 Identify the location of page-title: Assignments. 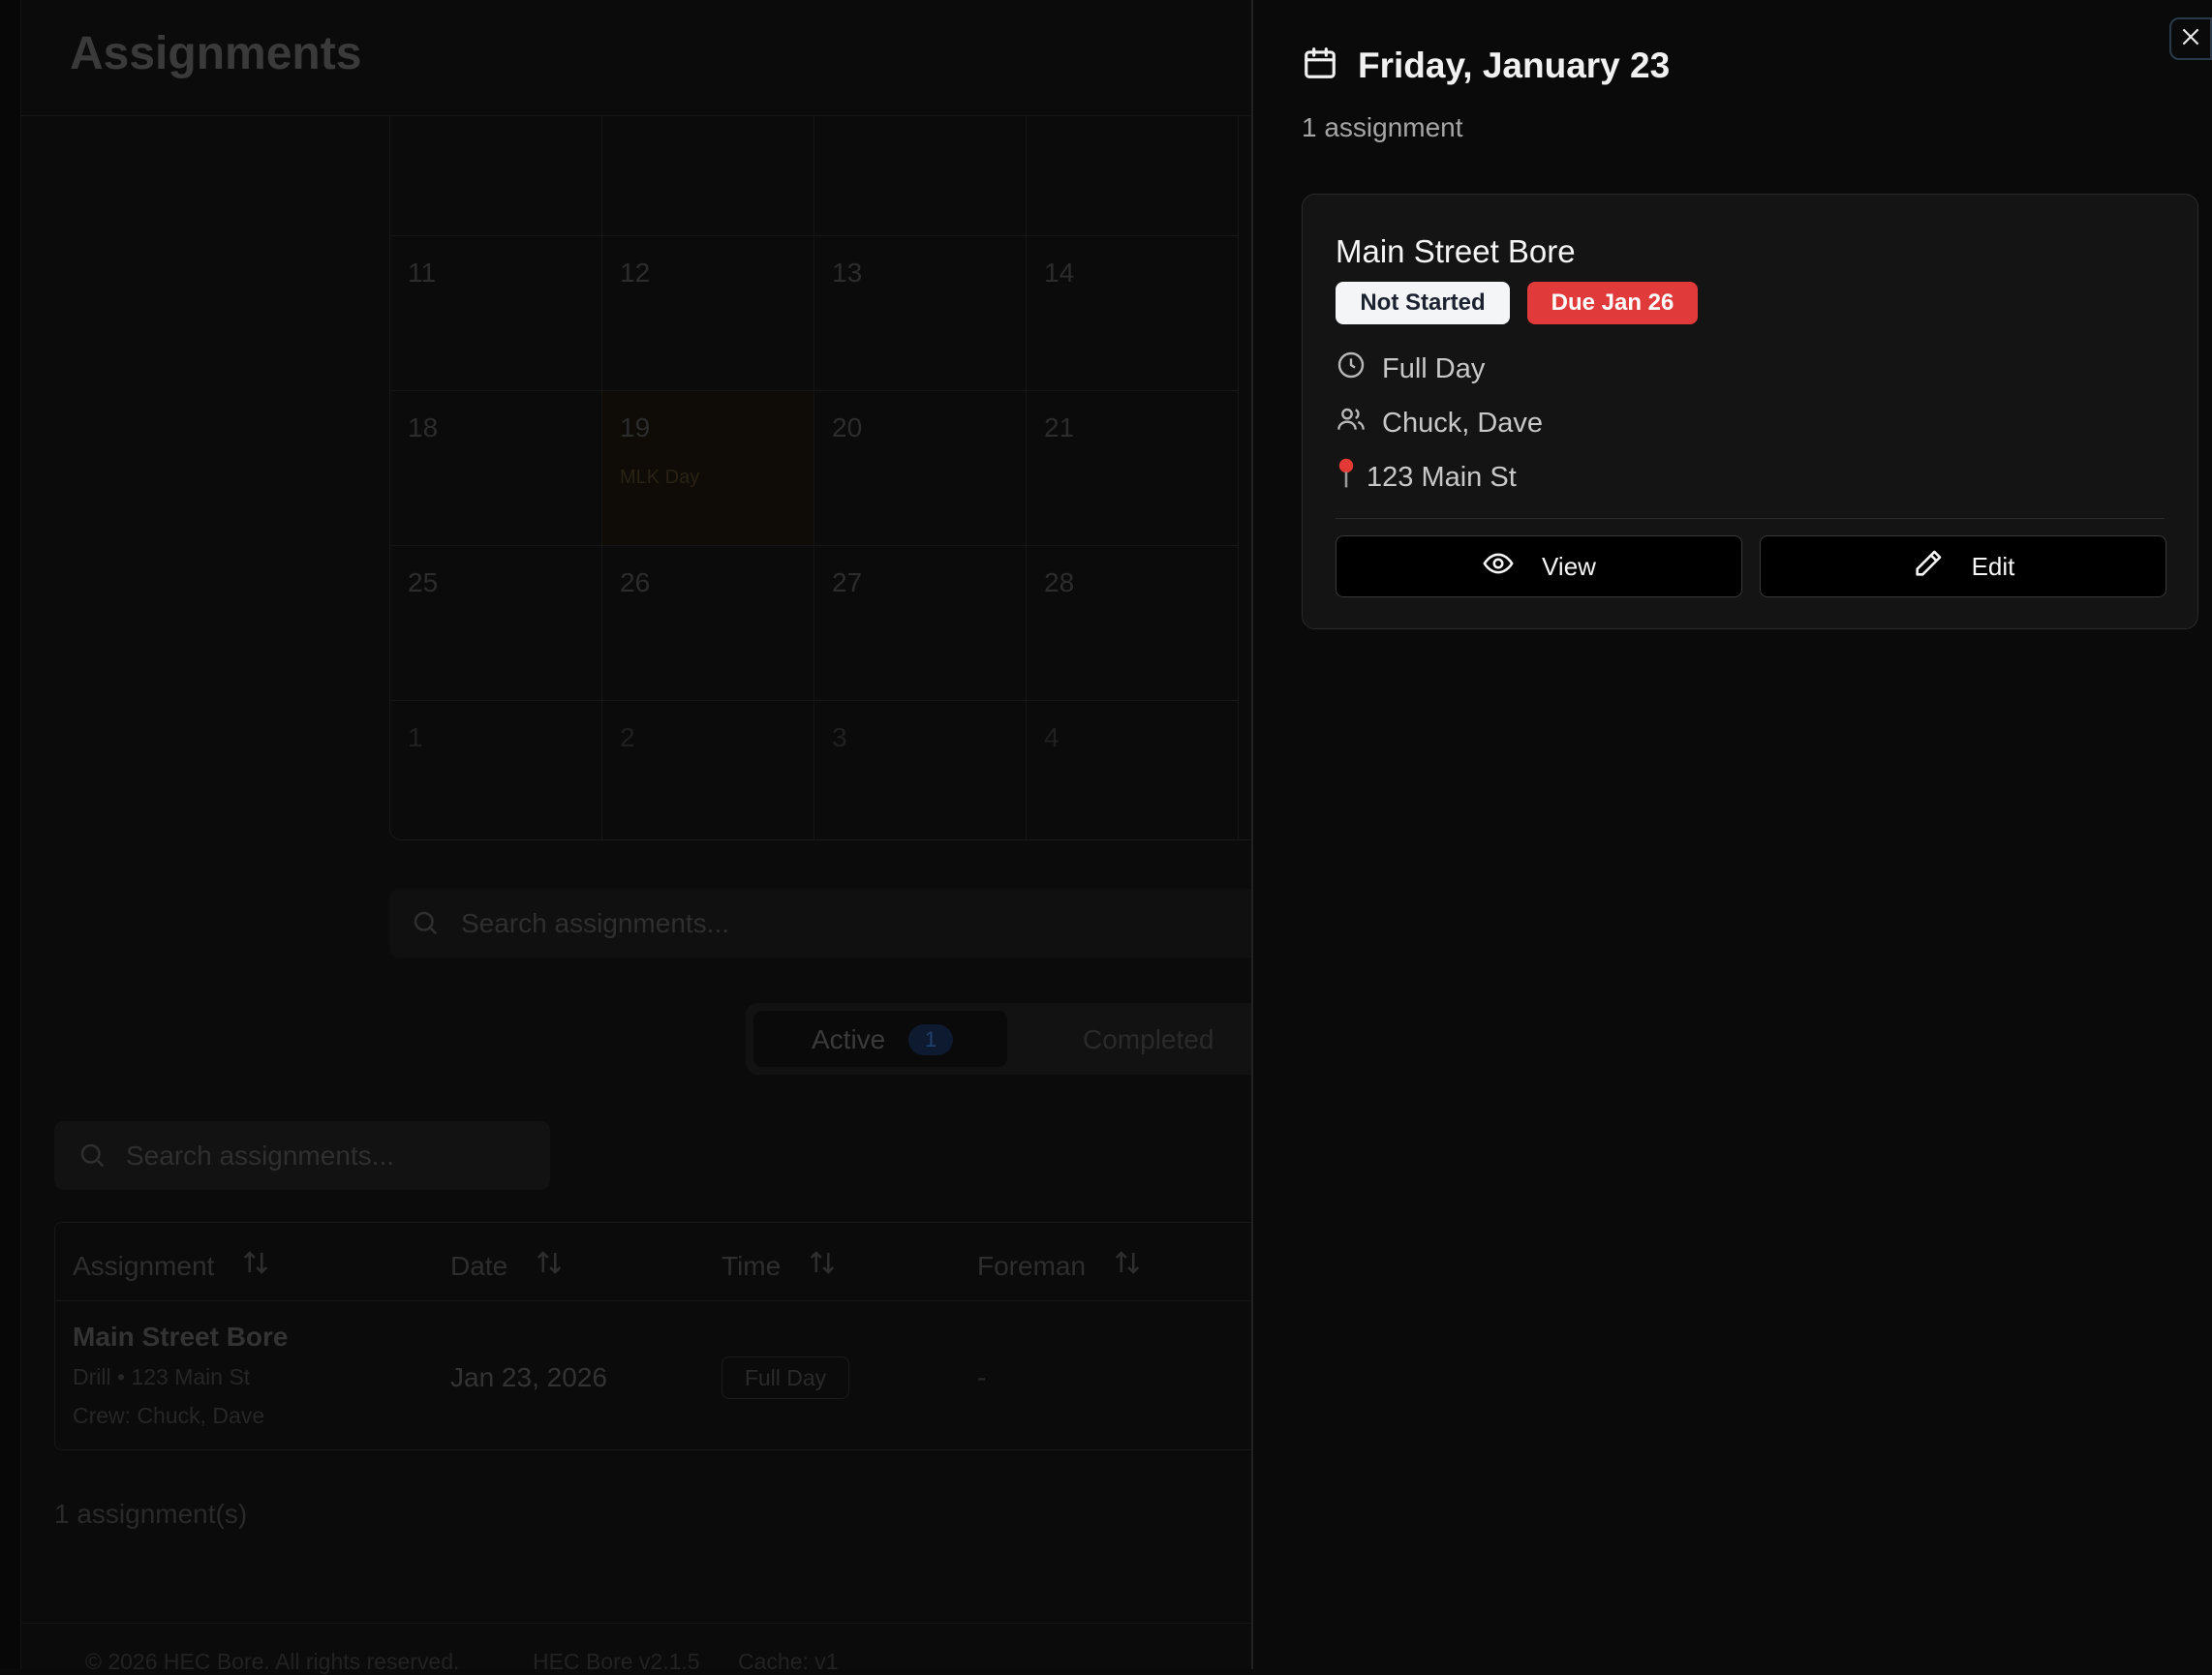
(216, 53).